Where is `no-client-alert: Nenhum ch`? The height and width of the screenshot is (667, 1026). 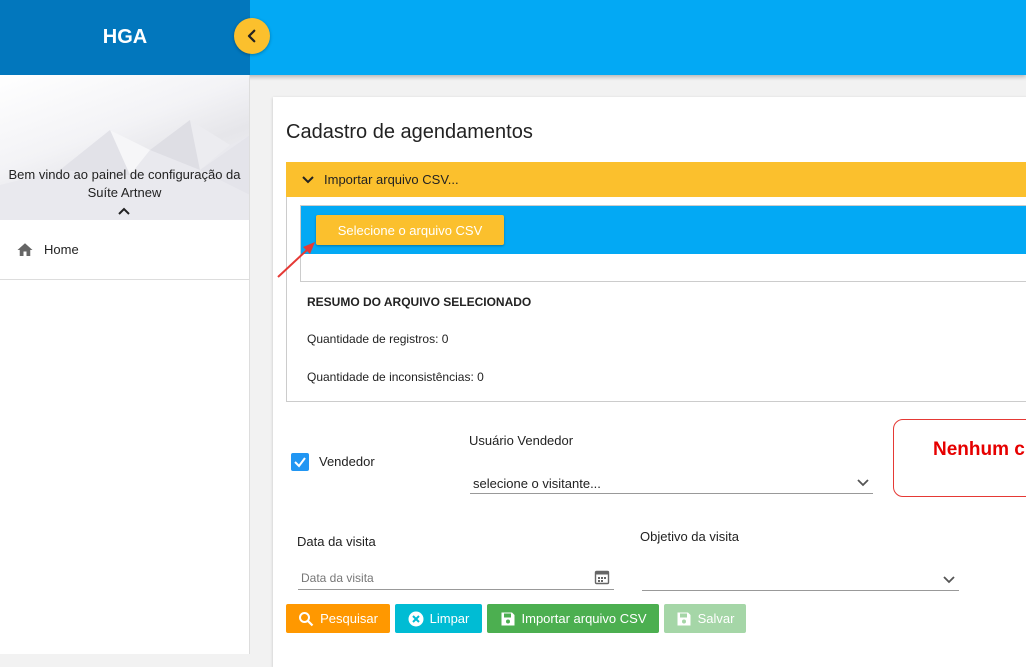
no-client-alert: Nenhum ch is located at coordinates (959, 458).